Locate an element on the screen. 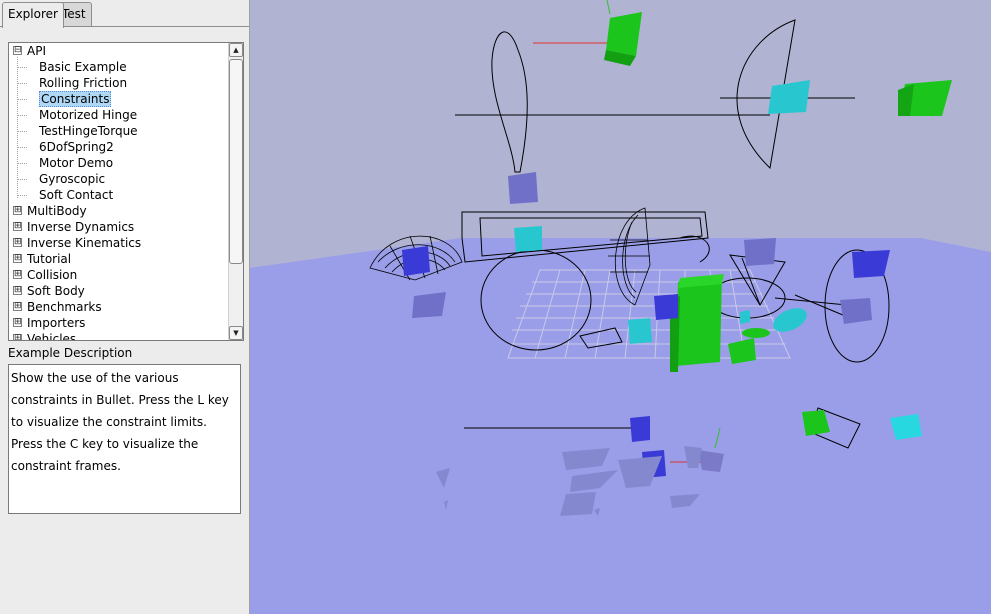 This screenshot has width=991, height=614. tree-item-label: API is located at coordinates (36, 51).